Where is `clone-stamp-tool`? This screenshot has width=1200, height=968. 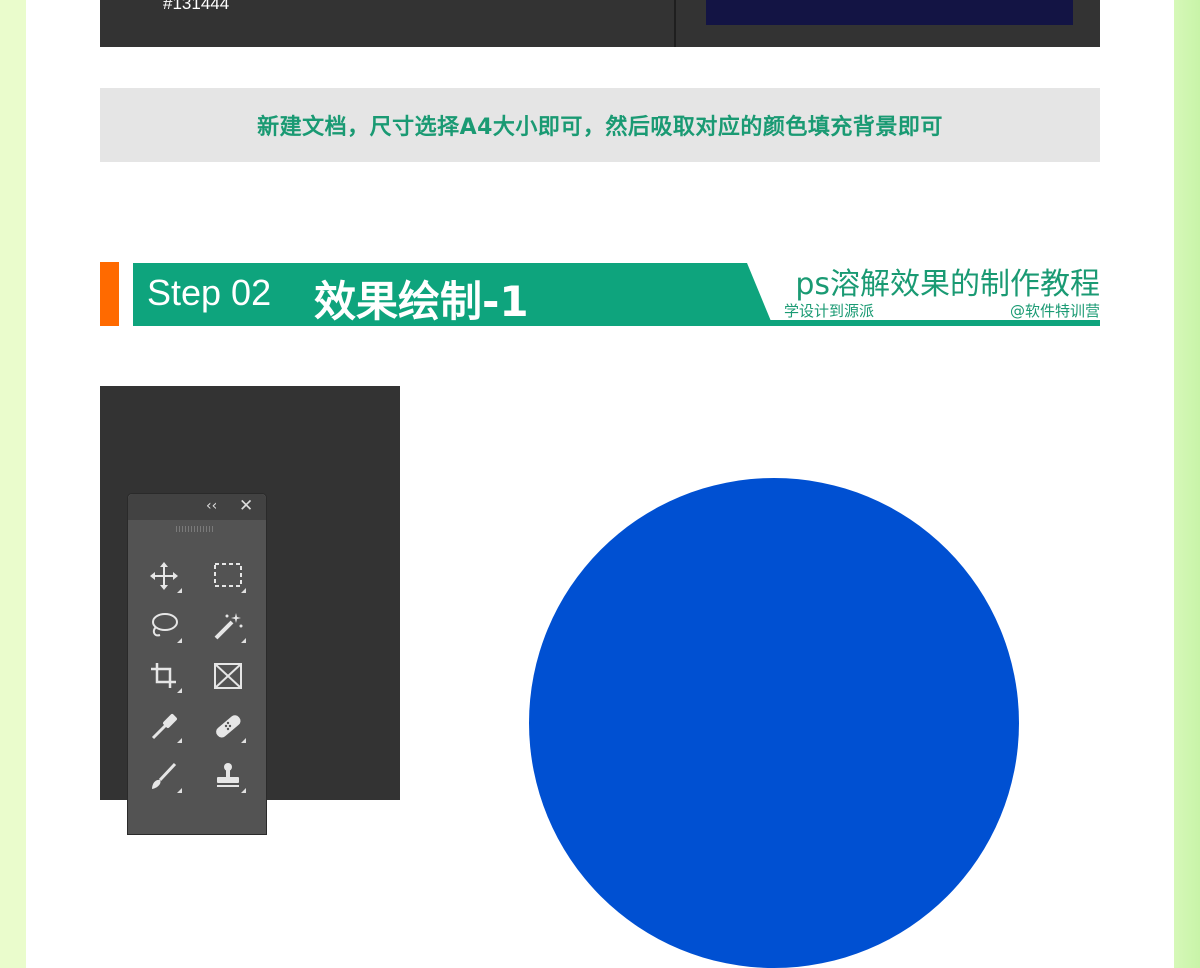 clone-stamp-tool is located at coordinates (228, 776).